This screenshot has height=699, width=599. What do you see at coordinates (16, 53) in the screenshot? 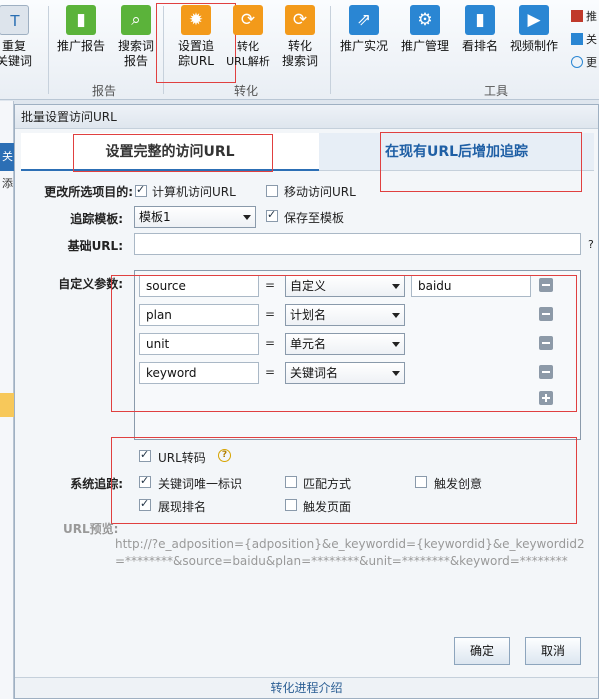
I see `duplicate-keyword-label: 重复 关键词` at bounding box center [16, 53].